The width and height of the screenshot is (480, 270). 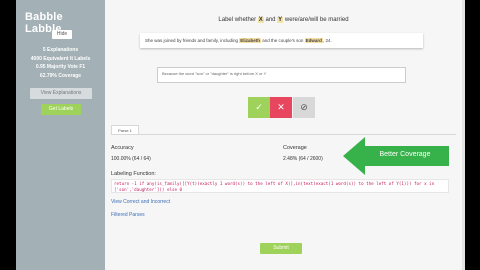 What do you see at coordinates (60, 58) in the screenshot?
I see `stat-labels: 4000 Equivalent It Labels` at bounding box center [60, 58].